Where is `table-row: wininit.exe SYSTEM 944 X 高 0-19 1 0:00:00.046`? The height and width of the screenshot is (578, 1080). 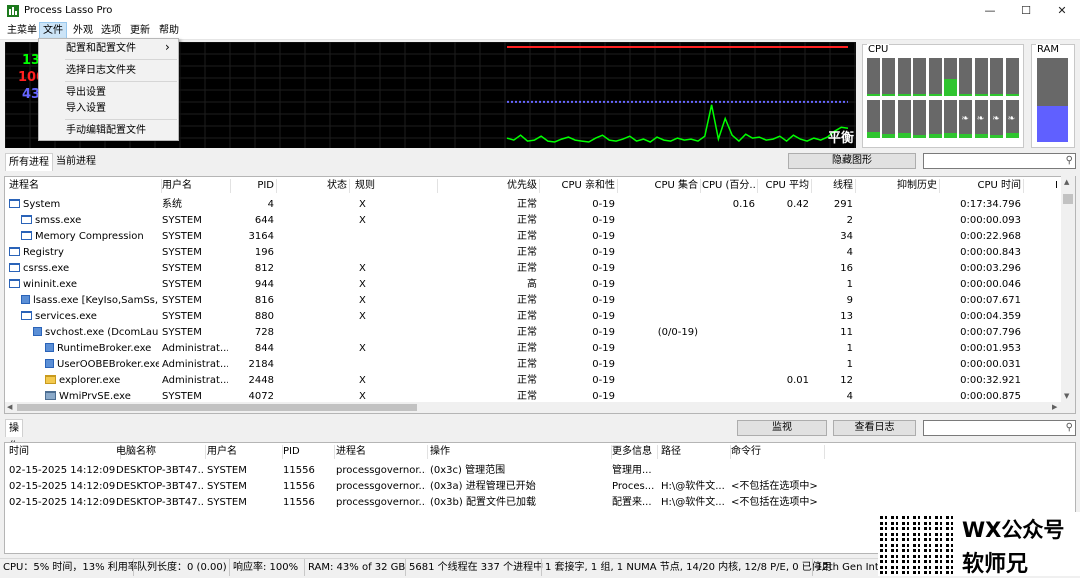 table-row: wininit.exe SYSTEM 944 X 高 0-19 1 0:00:00.046 is located at coordinates (533, 285).